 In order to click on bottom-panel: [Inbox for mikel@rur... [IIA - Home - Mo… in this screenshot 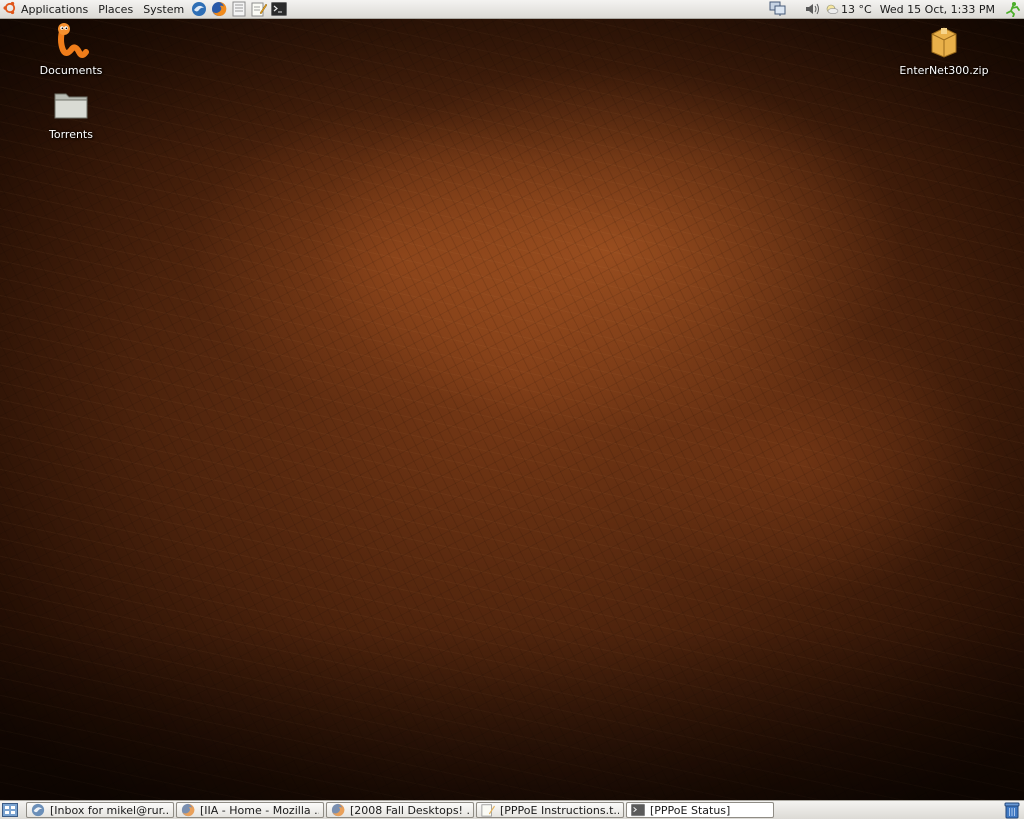, I will do `click(512, 809)`.